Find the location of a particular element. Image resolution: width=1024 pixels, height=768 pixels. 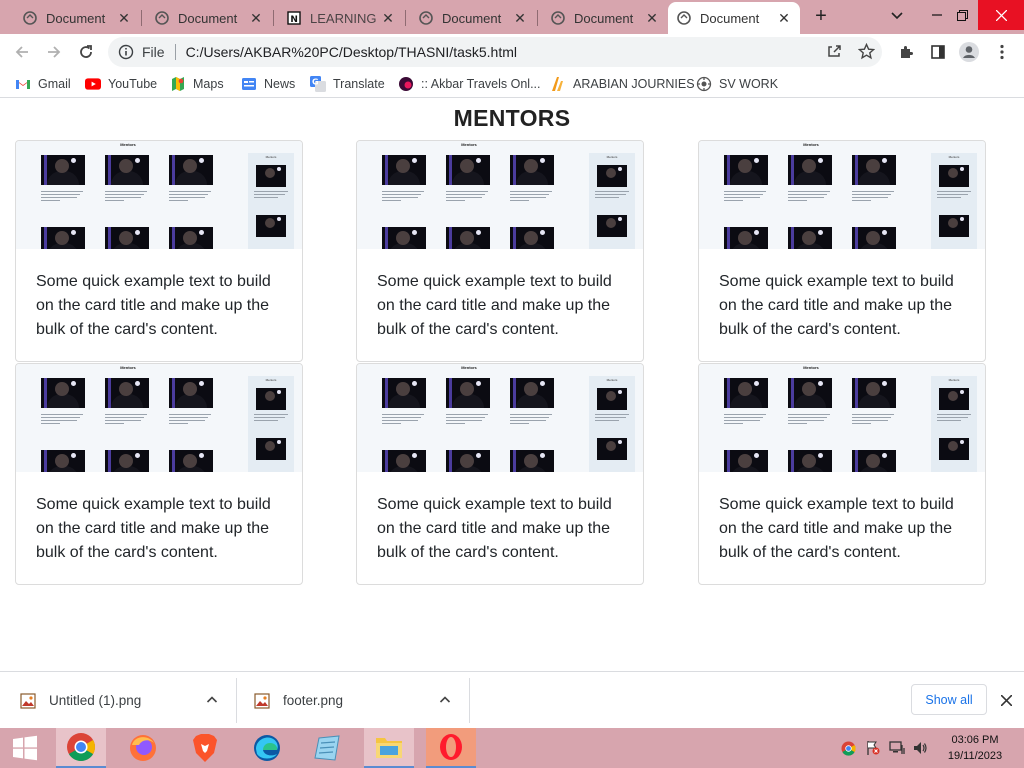

bookmark-sv-work: SV WORK is located at coordinates (737, 84).